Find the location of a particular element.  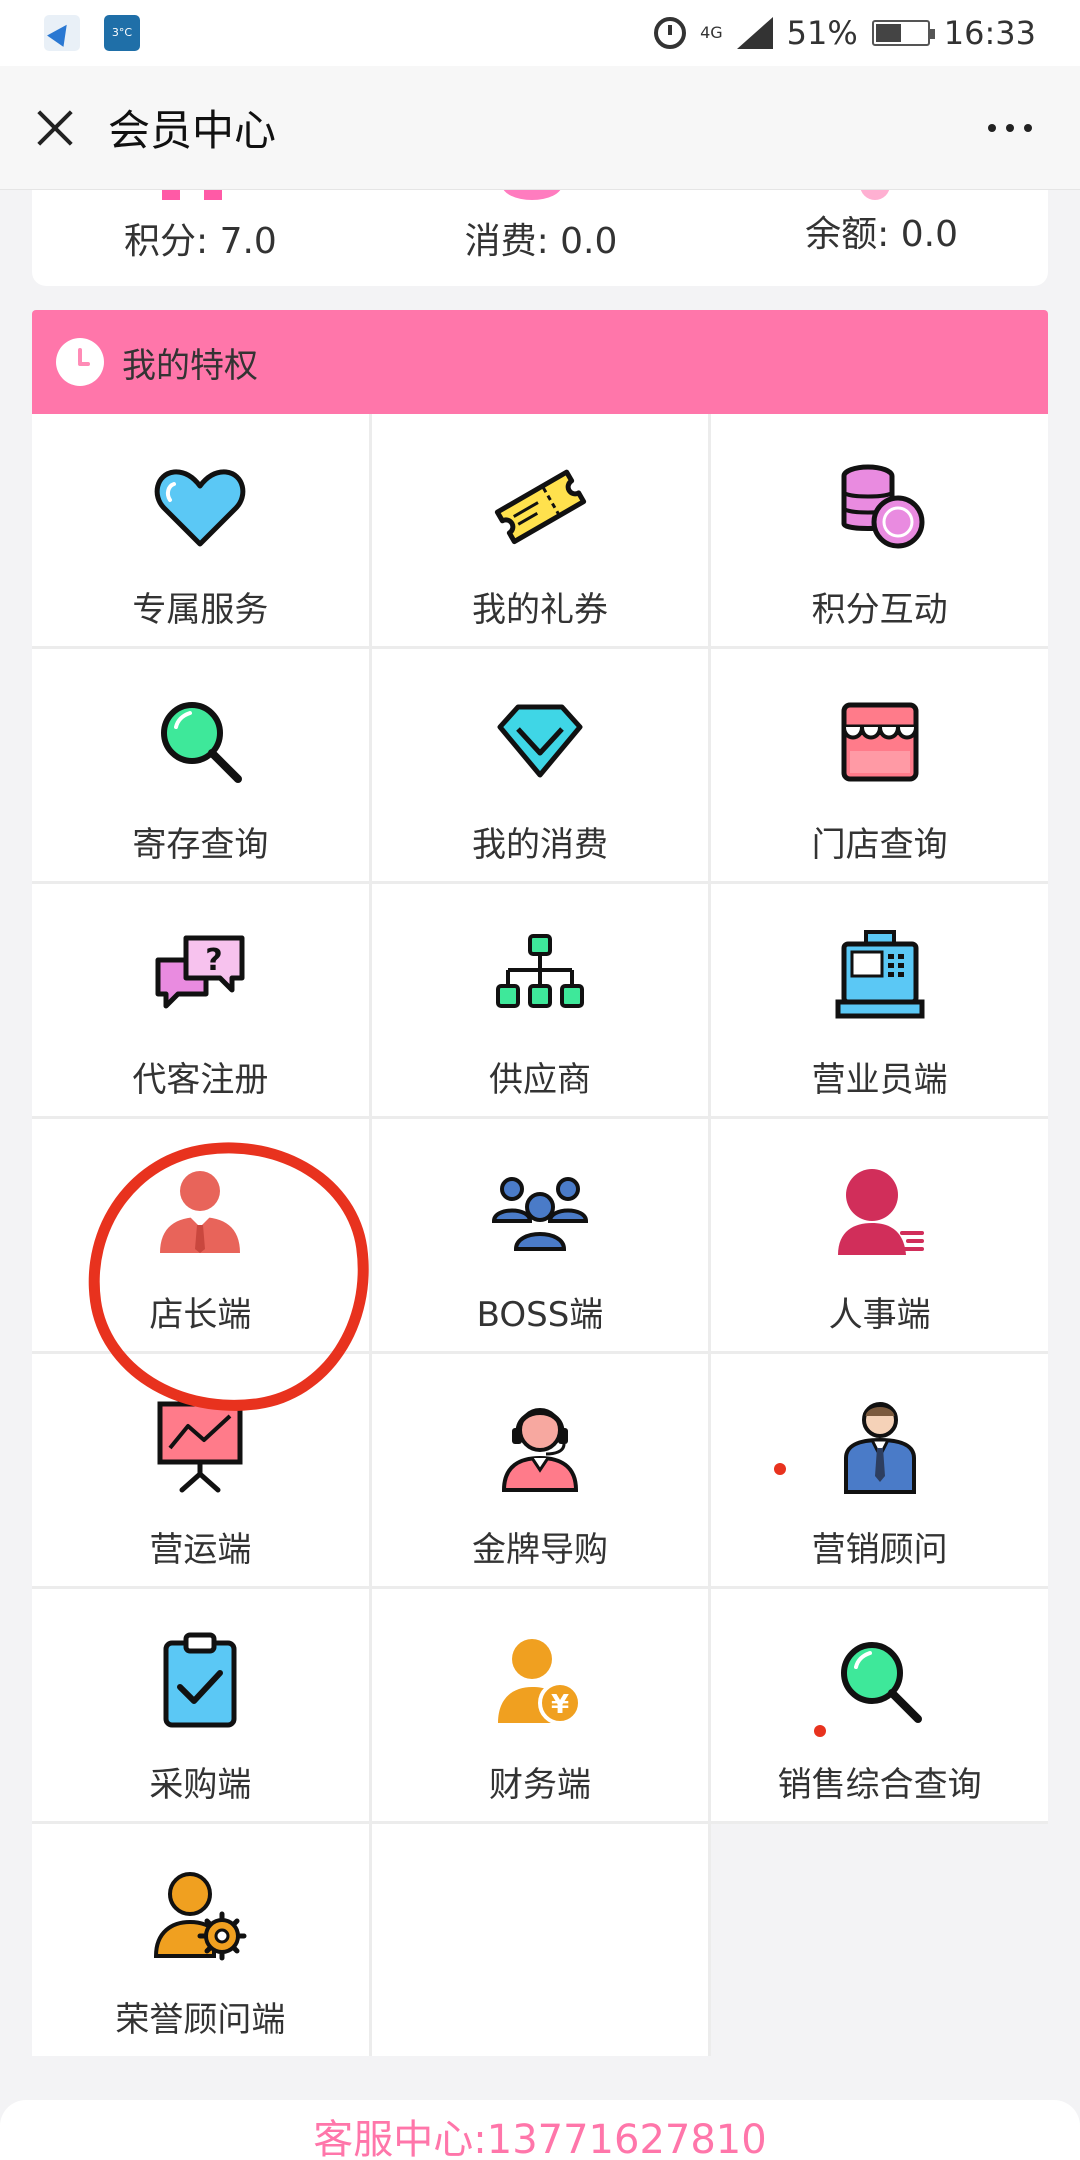

grid-item-label: 积分互动 is located at coordinates (879, 610).